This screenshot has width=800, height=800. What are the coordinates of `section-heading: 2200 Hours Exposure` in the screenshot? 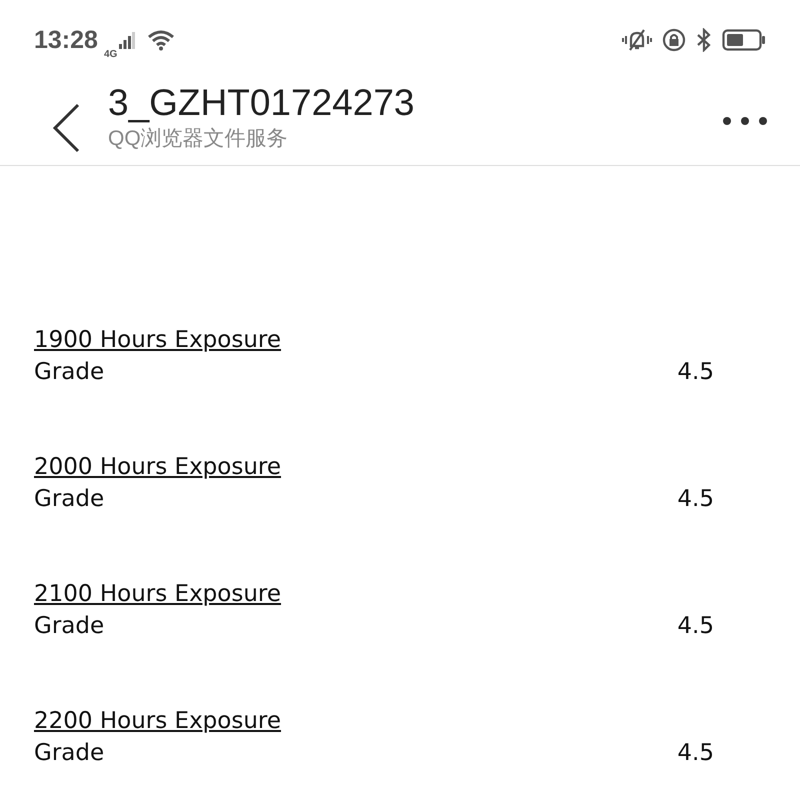 It's located at (158, 721).